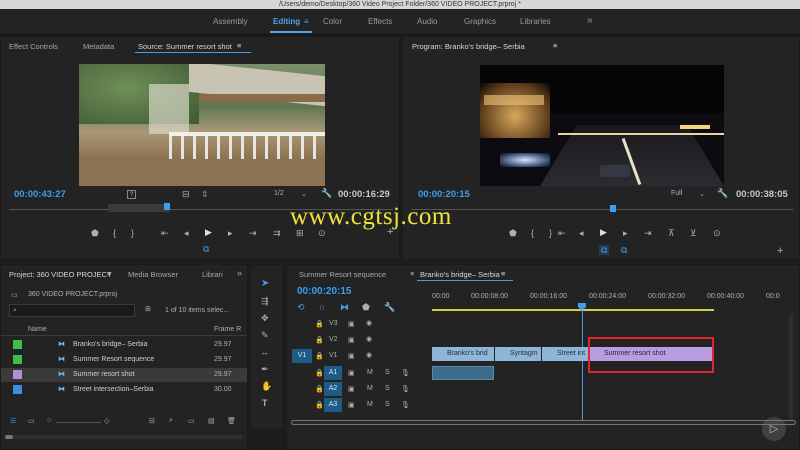 The width and height of the screenshot is (800, 450). I want to click on program-resolution-select: Full, so click(676, 193).